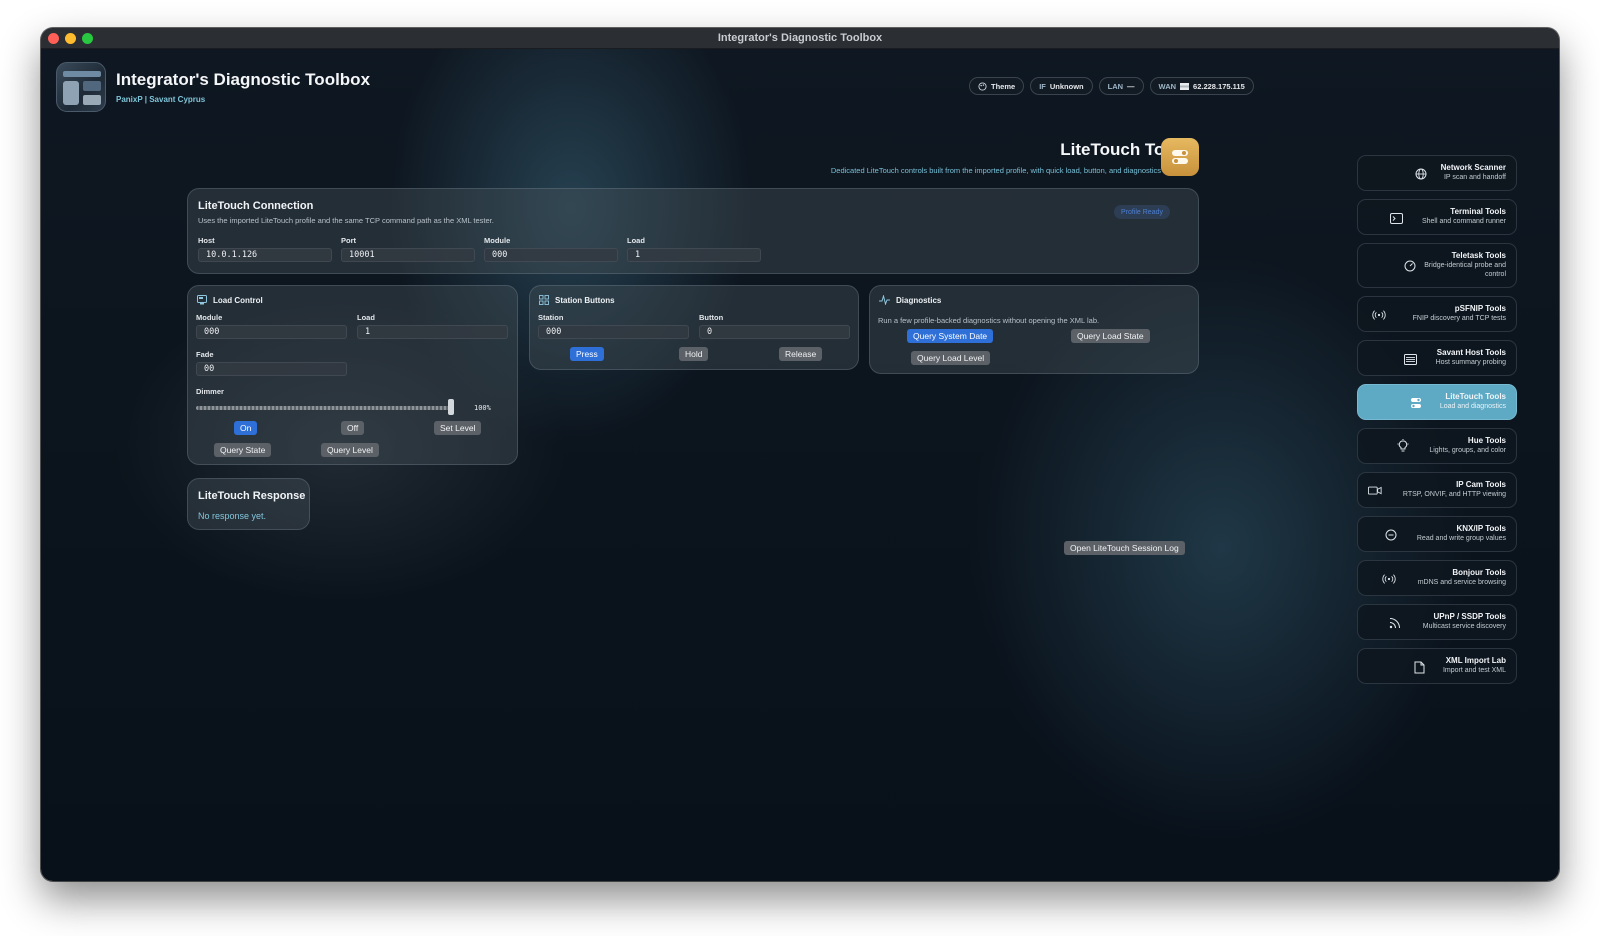 This screenshot has width=1600, height=936. Describe the element at coordinates (1042, 86) in the screenshot. I see `interface-key: IF` at that location.